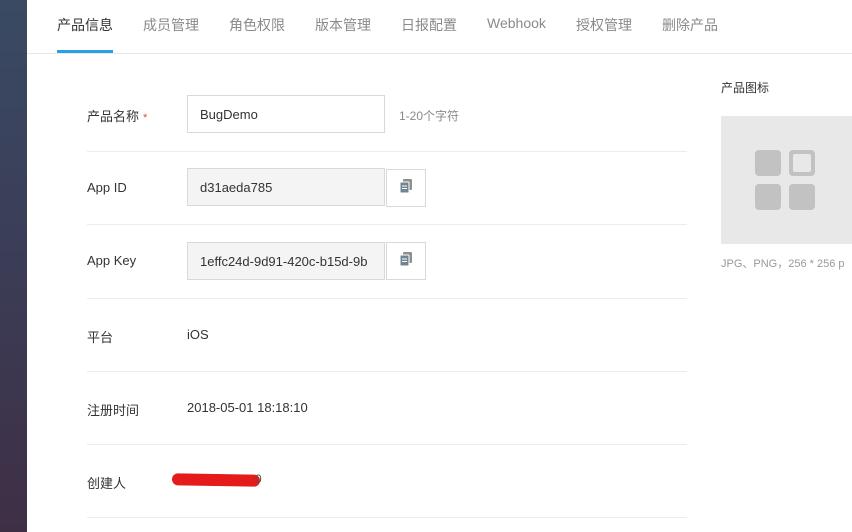 Image resolution: width=852 pixels, height=532 pixels. What do you see at coordinates (745, 88) in the screenshot?
I see `product-icon-title: 产品图标` at bounding box center [745, 88].